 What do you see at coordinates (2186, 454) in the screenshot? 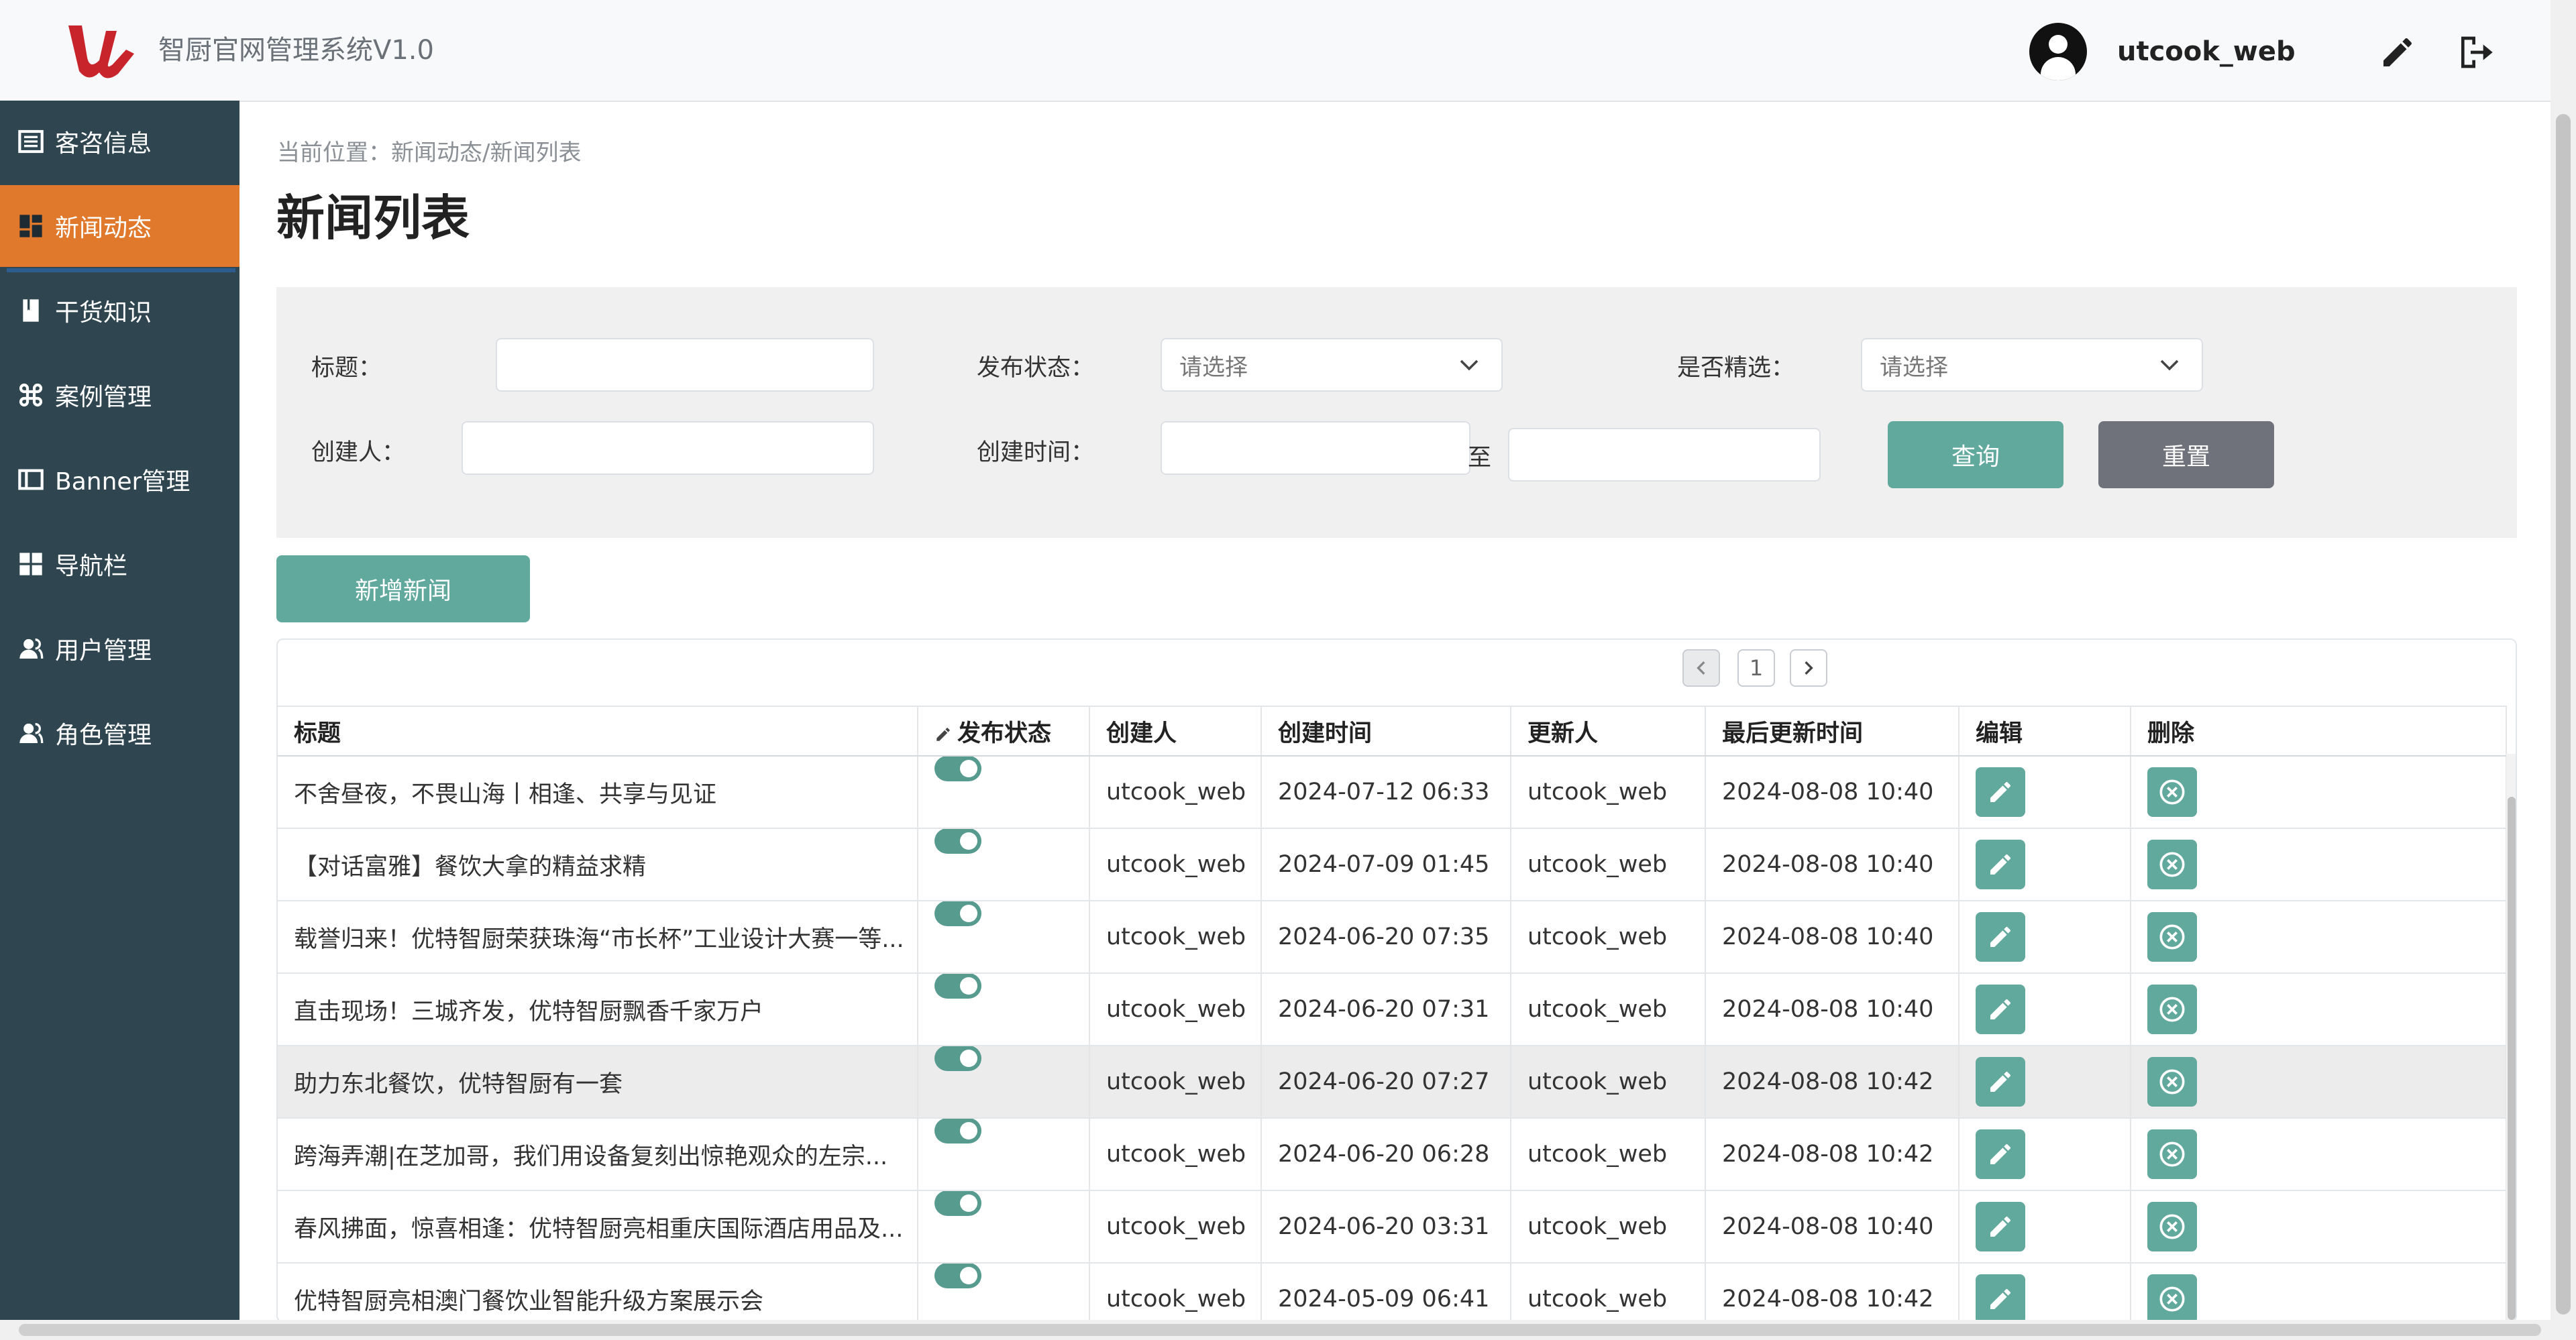
I see `reset-button: 重置` at bounding box center [2186, 454].